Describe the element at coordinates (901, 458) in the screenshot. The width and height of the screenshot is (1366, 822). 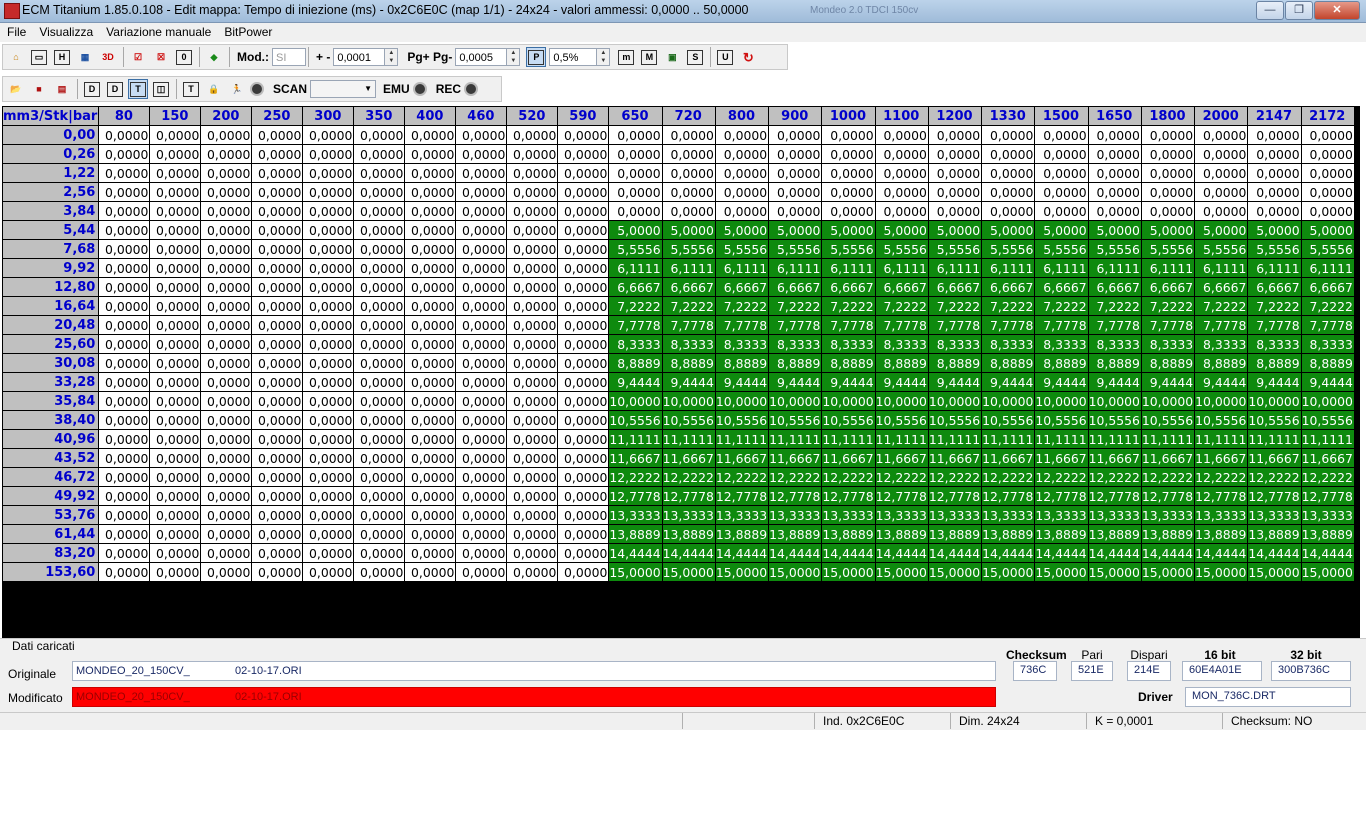
I see `map-cell-modified: 11,6667` at that location.